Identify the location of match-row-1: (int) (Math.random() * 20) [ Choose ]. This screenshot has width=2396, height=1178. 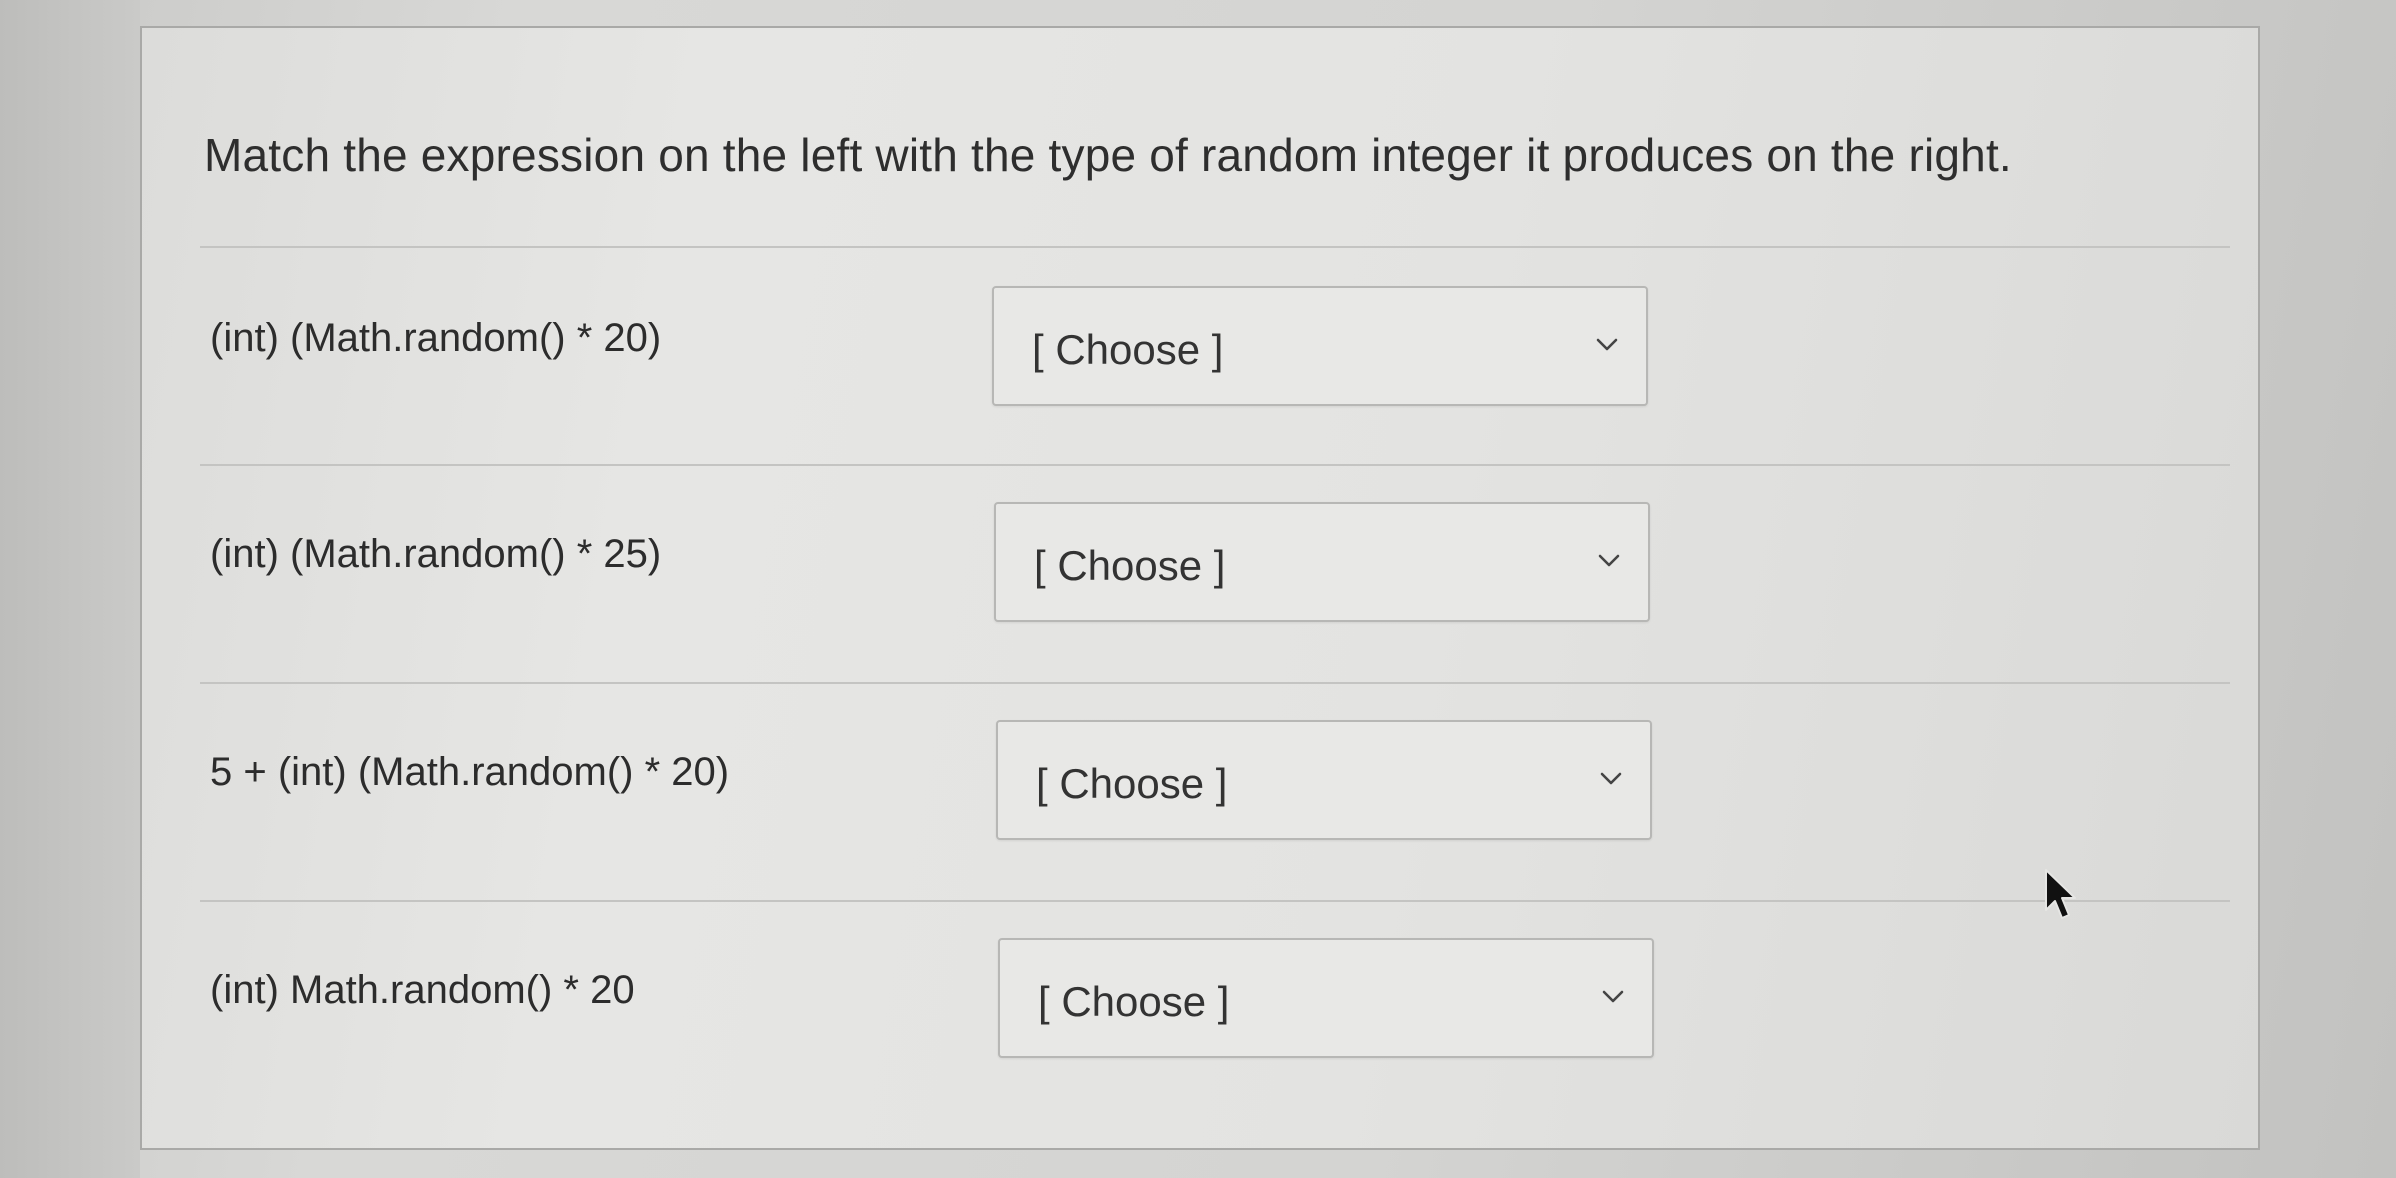
(1192, 351).